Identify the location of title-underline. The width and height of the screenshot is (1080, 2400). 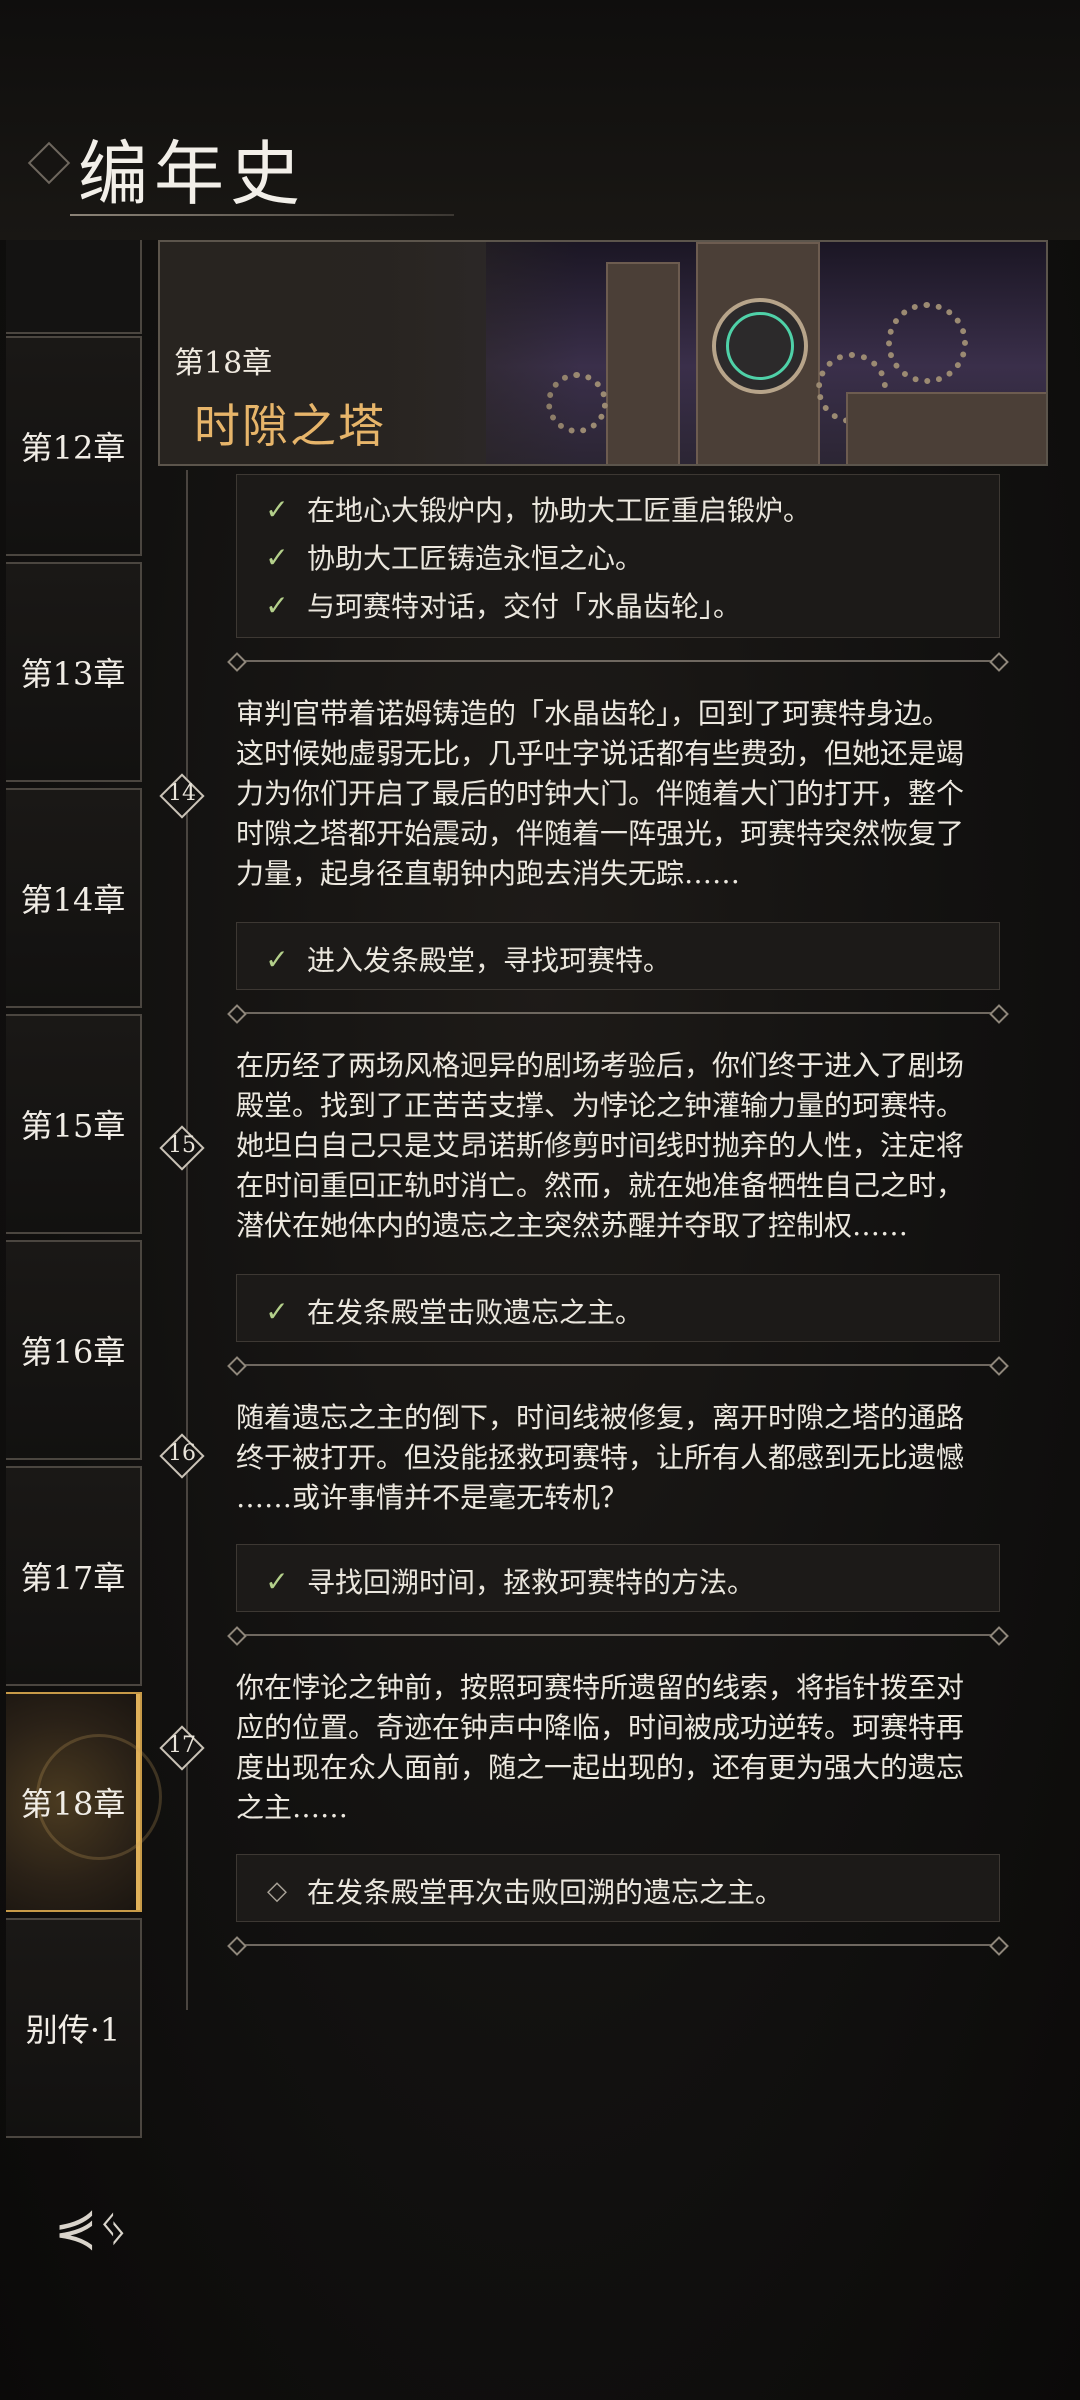
(262, 215).